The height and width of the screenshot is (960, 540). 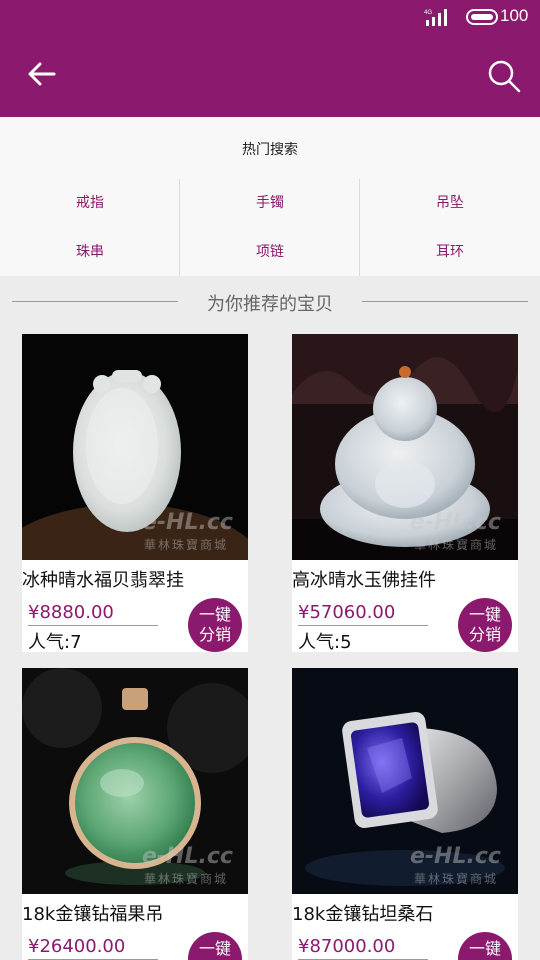 What do you see at coordinates (270, 304) in the screenshot?
I see `recommend-title: 为你推荐的宝贝` at bounding box center [270, 304].